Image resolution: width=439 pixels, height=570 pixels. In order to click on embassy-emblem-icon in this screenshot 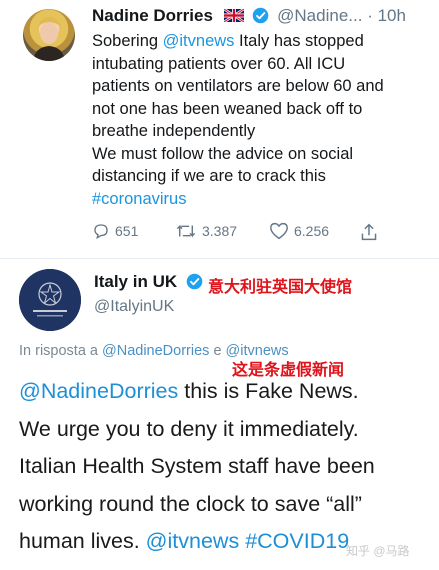, I will do `click(50, 300)`.